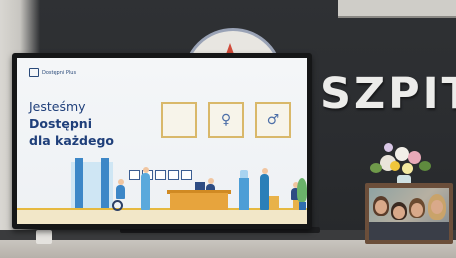 The width and height of the screenshot is (456, 258). Describe the element at coordinates (388, 147) in the screenshot. I see `flower-lilac` at that location.